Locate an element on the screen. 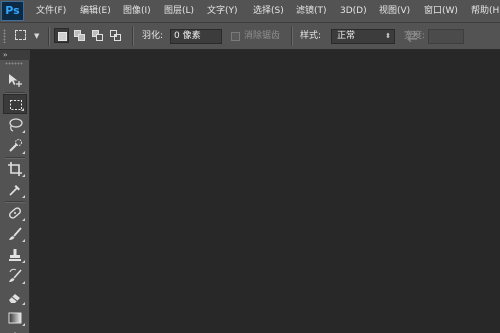 The width and height of the screenshot is (500, 333). chevron-down-icon: ▼ is located at coordinates (37, 36).